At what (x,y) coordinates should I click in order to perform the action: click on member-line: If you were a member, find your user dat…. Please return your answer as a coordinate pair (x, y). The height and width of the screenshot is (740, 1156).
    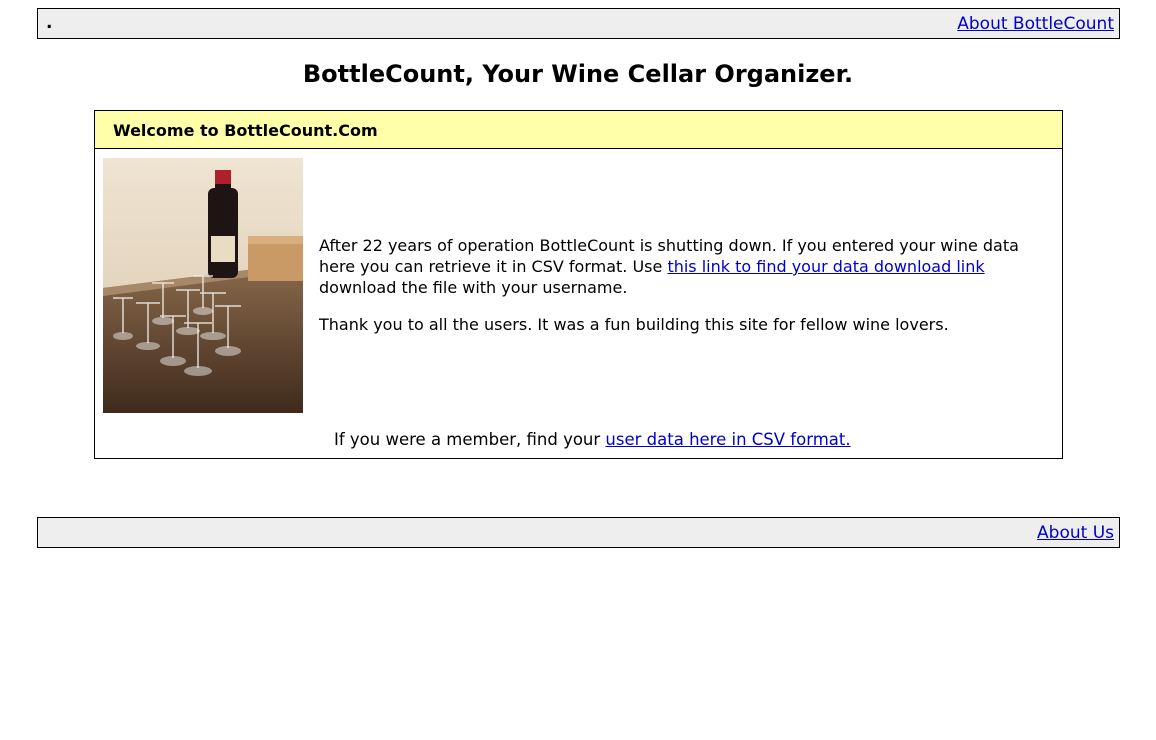
    Looking at the image, I should click on (592, 439).